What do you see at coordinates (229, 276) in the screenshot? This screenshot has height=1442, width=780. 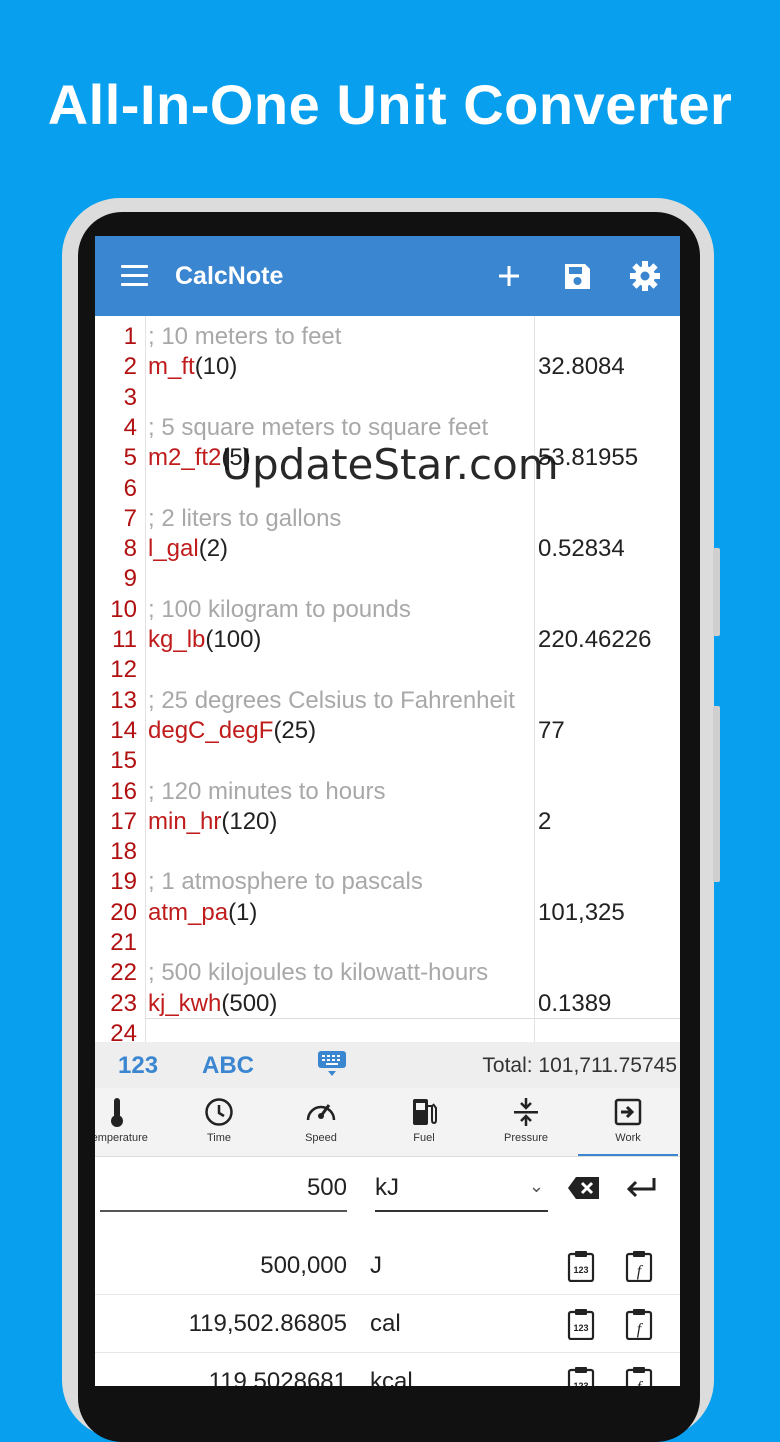 I see `app-title: CalcNote` at bounding box center [229, 276].